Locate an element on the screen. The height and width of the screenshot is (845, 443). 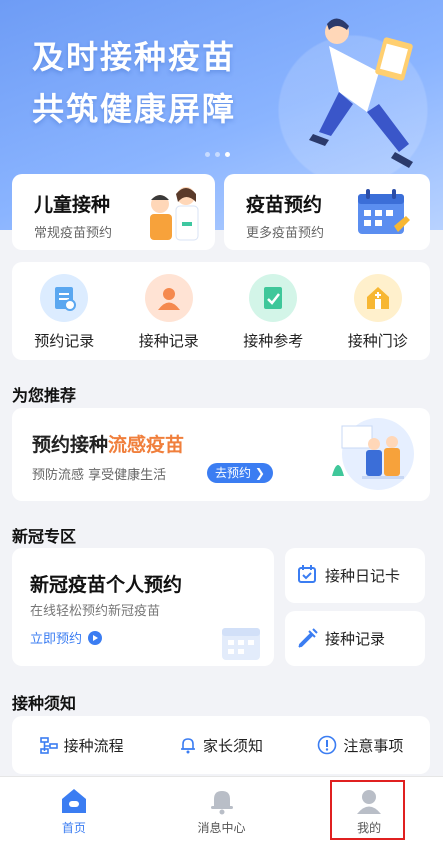
quick-entry-grid: 预约记录 接种记录 接种参考 接种门诊 is located at coordinates (221, 311).